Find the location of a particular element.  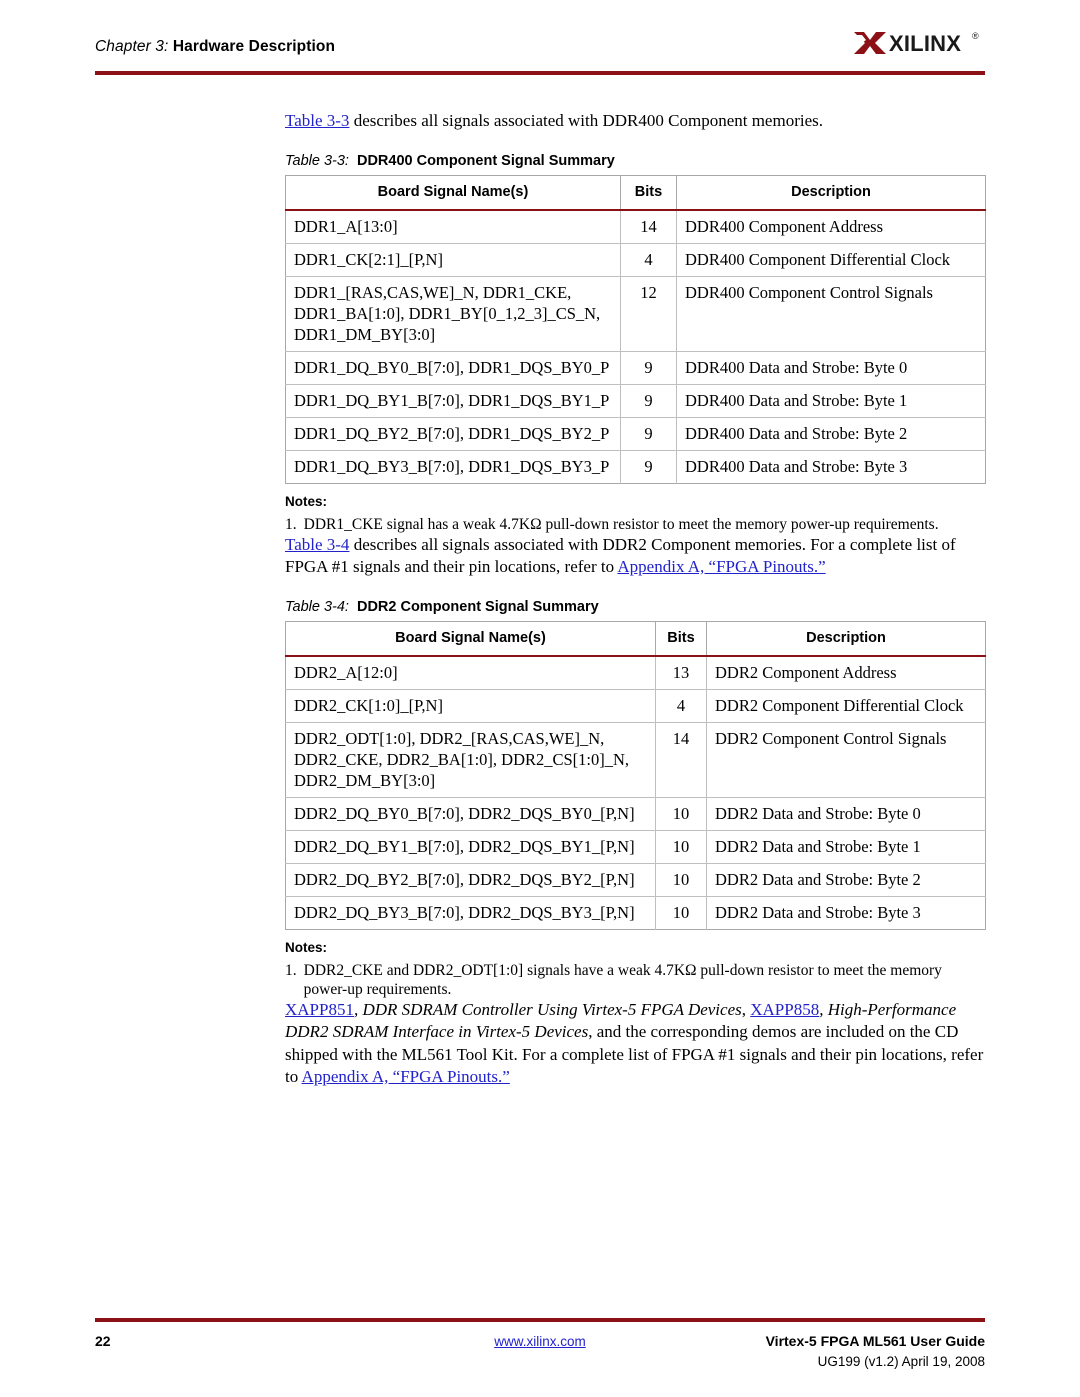

registered-trademark-icon: ® is located at coordinates (975, 36).